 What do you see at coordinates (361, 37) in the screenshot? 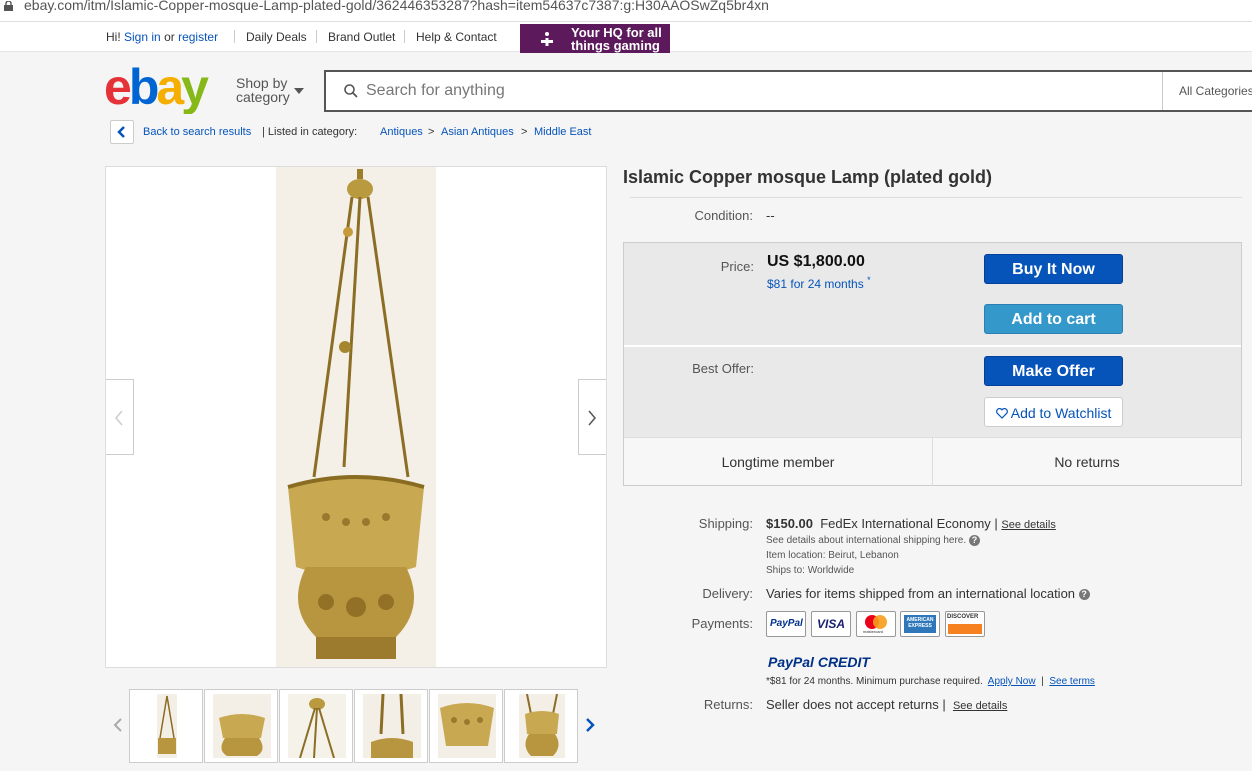
I see `brand-outlet-link: Brand Outlet` at bounding box center [361, 37].